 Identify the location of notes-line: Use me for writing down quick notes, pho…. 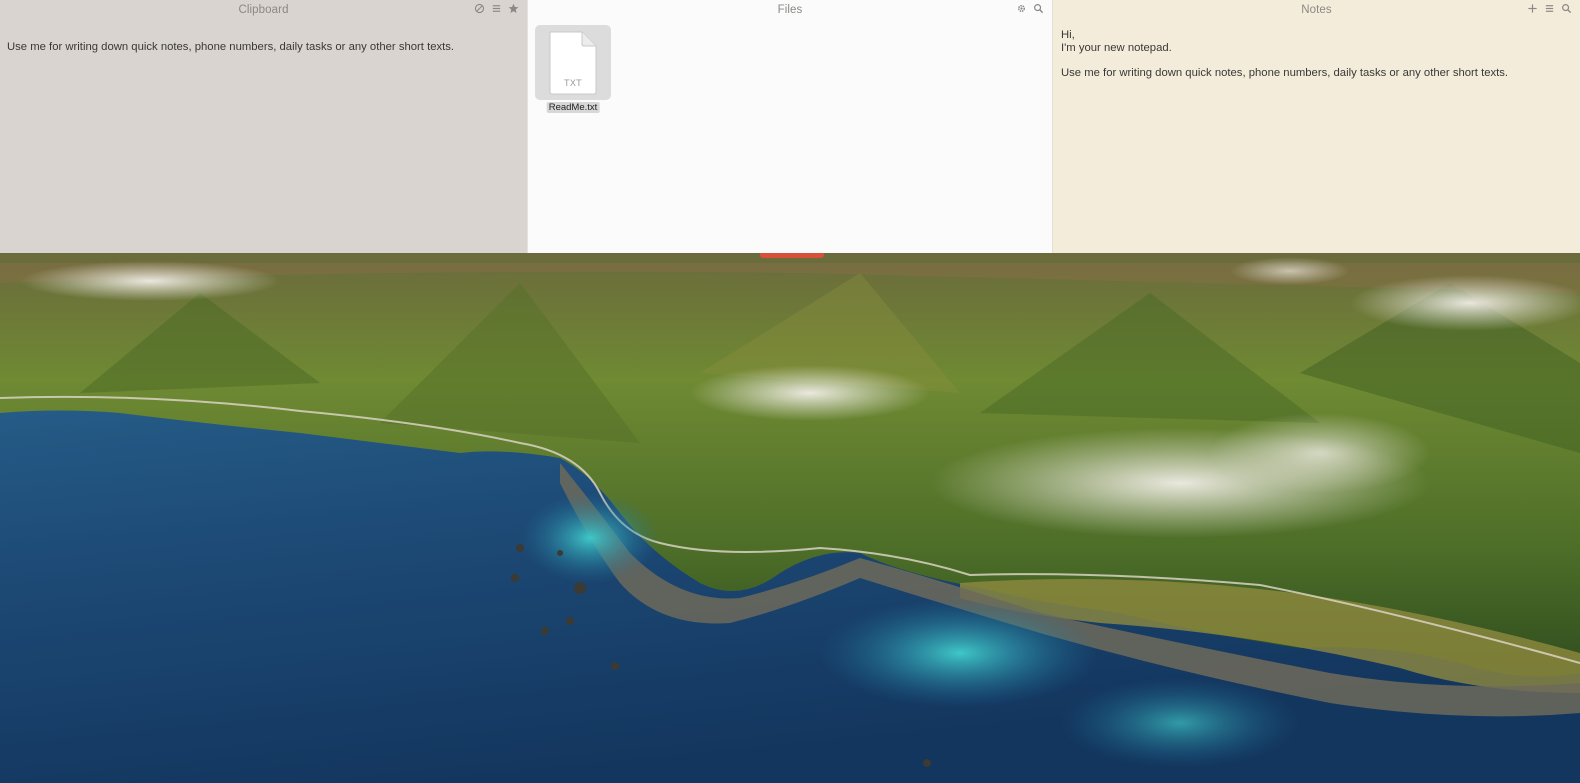
(1285, 72).